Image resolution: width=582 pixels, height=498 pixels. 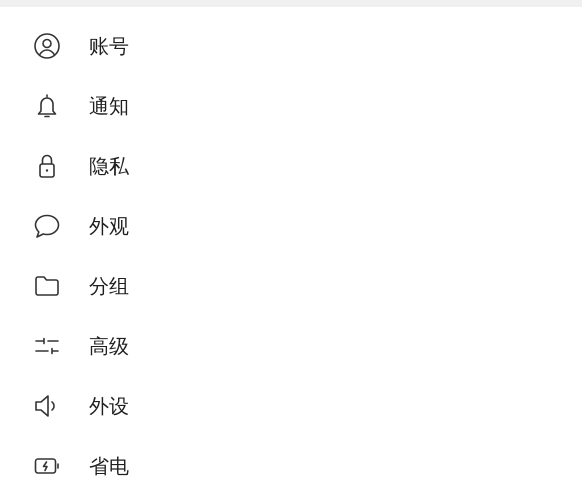 I want to click on menu-item: 外观, so click(x=291, y=226).